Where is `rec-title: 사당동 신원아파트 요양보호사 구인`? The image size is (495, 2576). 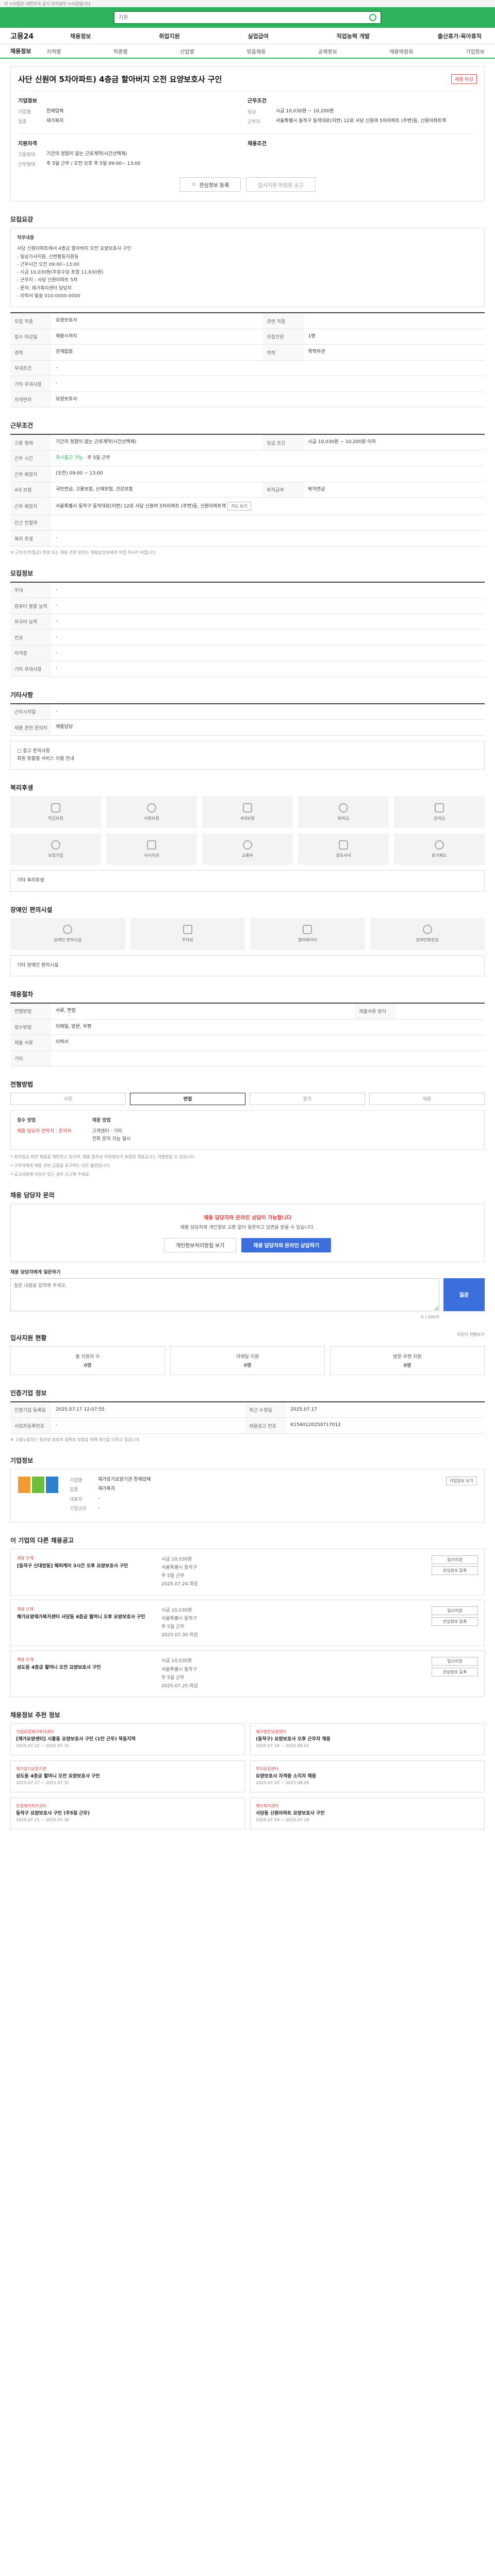 rec-title: 사당동 신원아파트 요양보호사 구인 is located at coordinates (367, 1813).